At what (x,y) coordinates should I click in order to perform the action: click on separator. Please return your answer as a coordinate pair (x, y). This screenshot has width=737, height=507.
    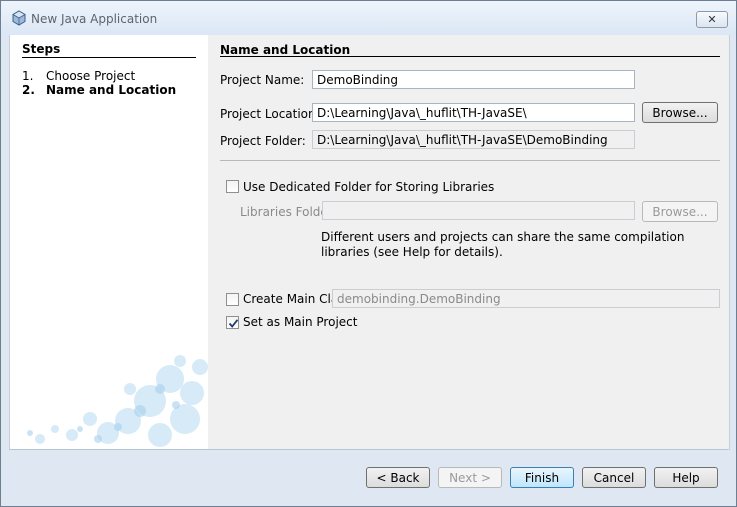
    Looking at the image, I should click on (470, 160).